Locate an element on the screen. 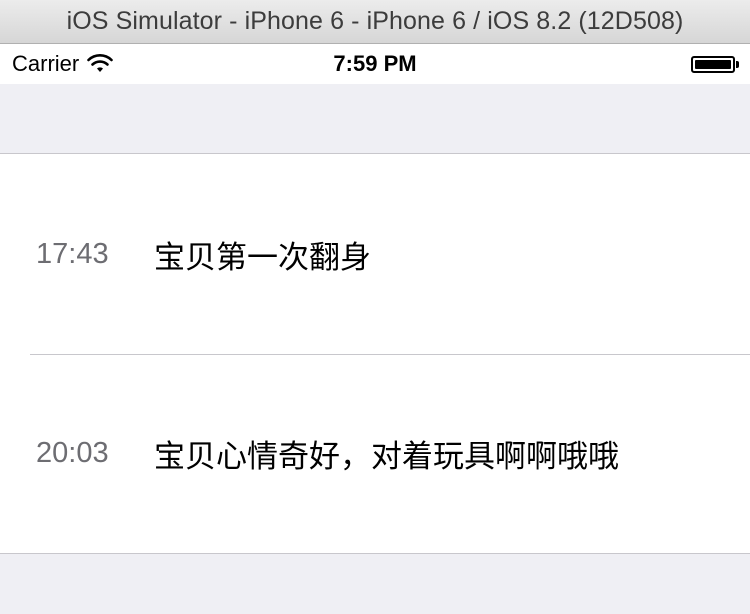  row-text: 宝贝心情奇好，对着玩具啊啊哦哦 is located at coordinates (386, 456).